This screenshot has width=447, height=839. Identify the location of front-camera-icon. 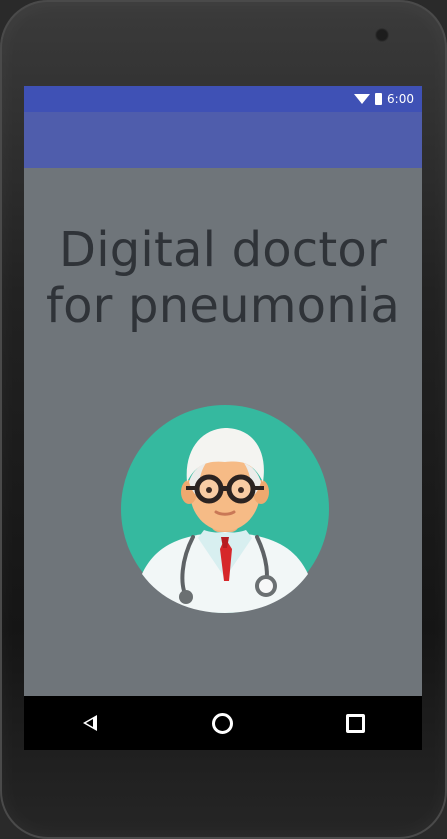
(382, 35).